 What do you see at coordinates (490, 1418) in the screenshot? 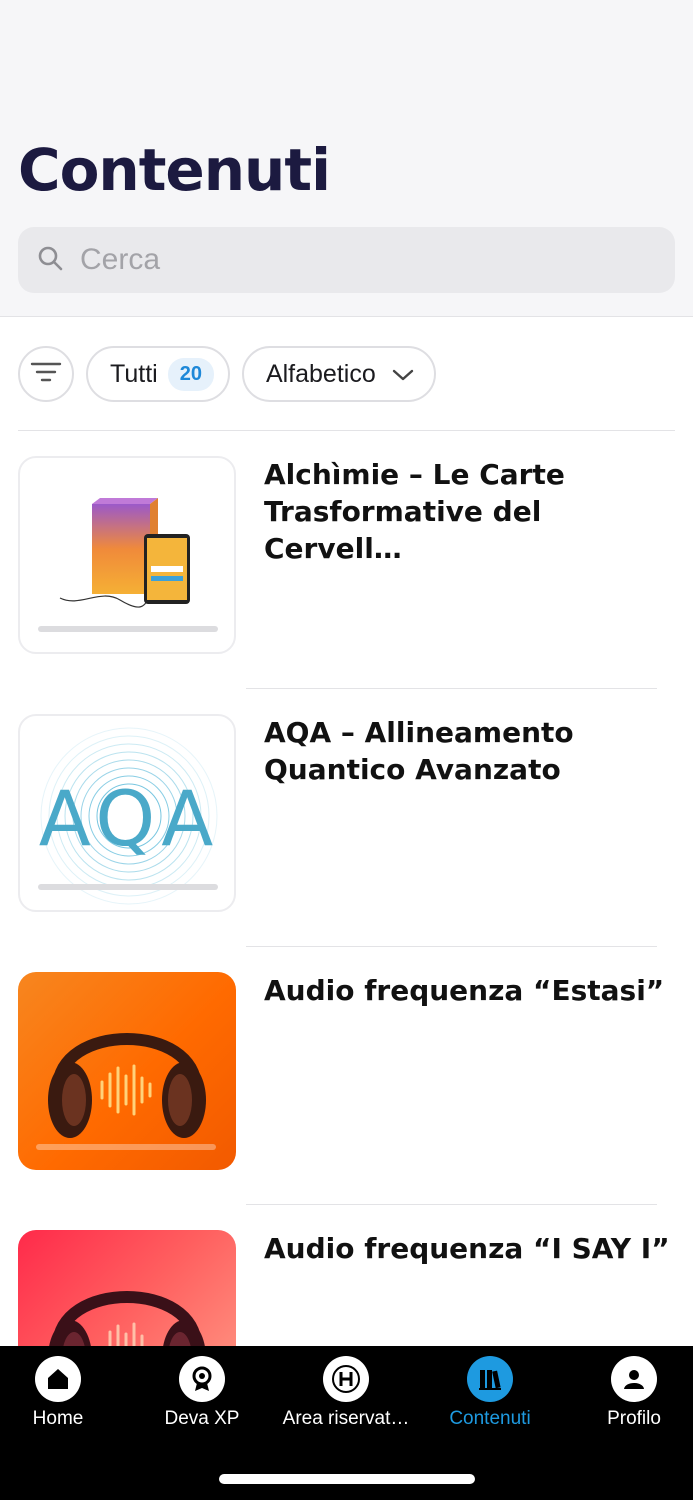
I see `tab-label: Contenuti` at bounding box center [490, 1418].